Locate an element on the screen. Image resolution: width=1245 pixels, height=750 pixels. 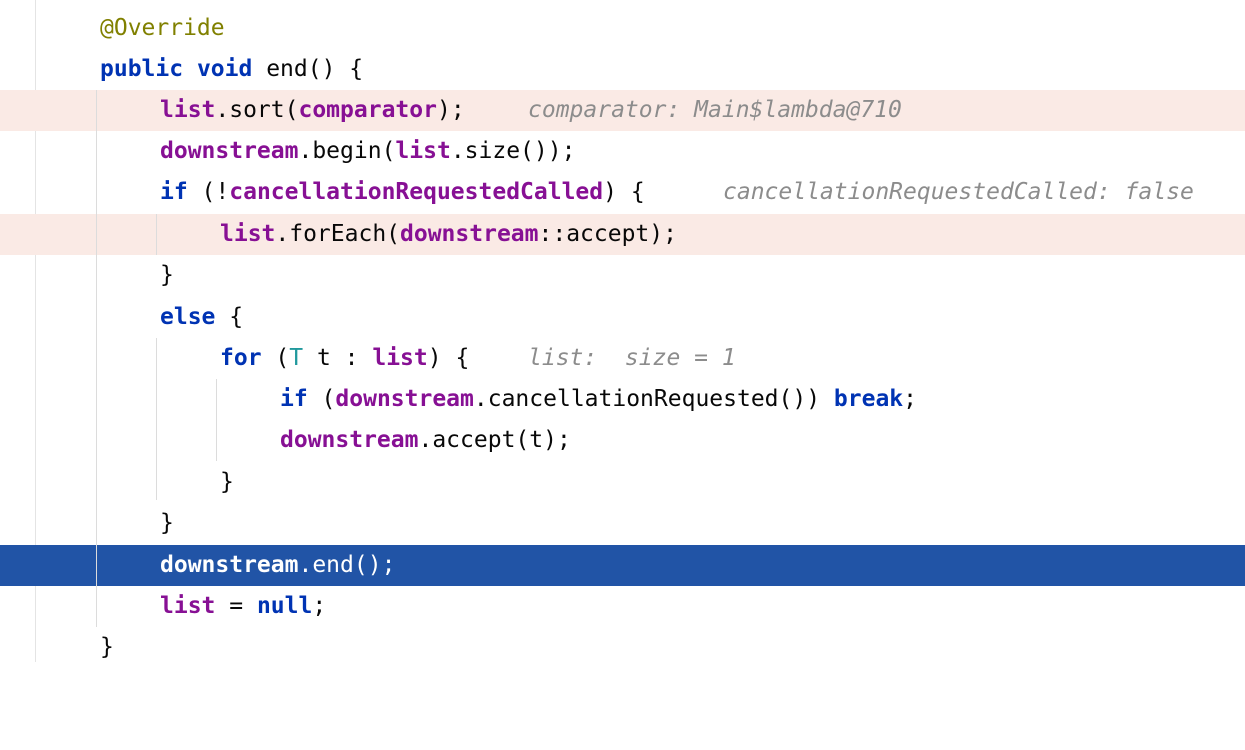
code-line-2: public void end() { is located at coordinates (622, 69).